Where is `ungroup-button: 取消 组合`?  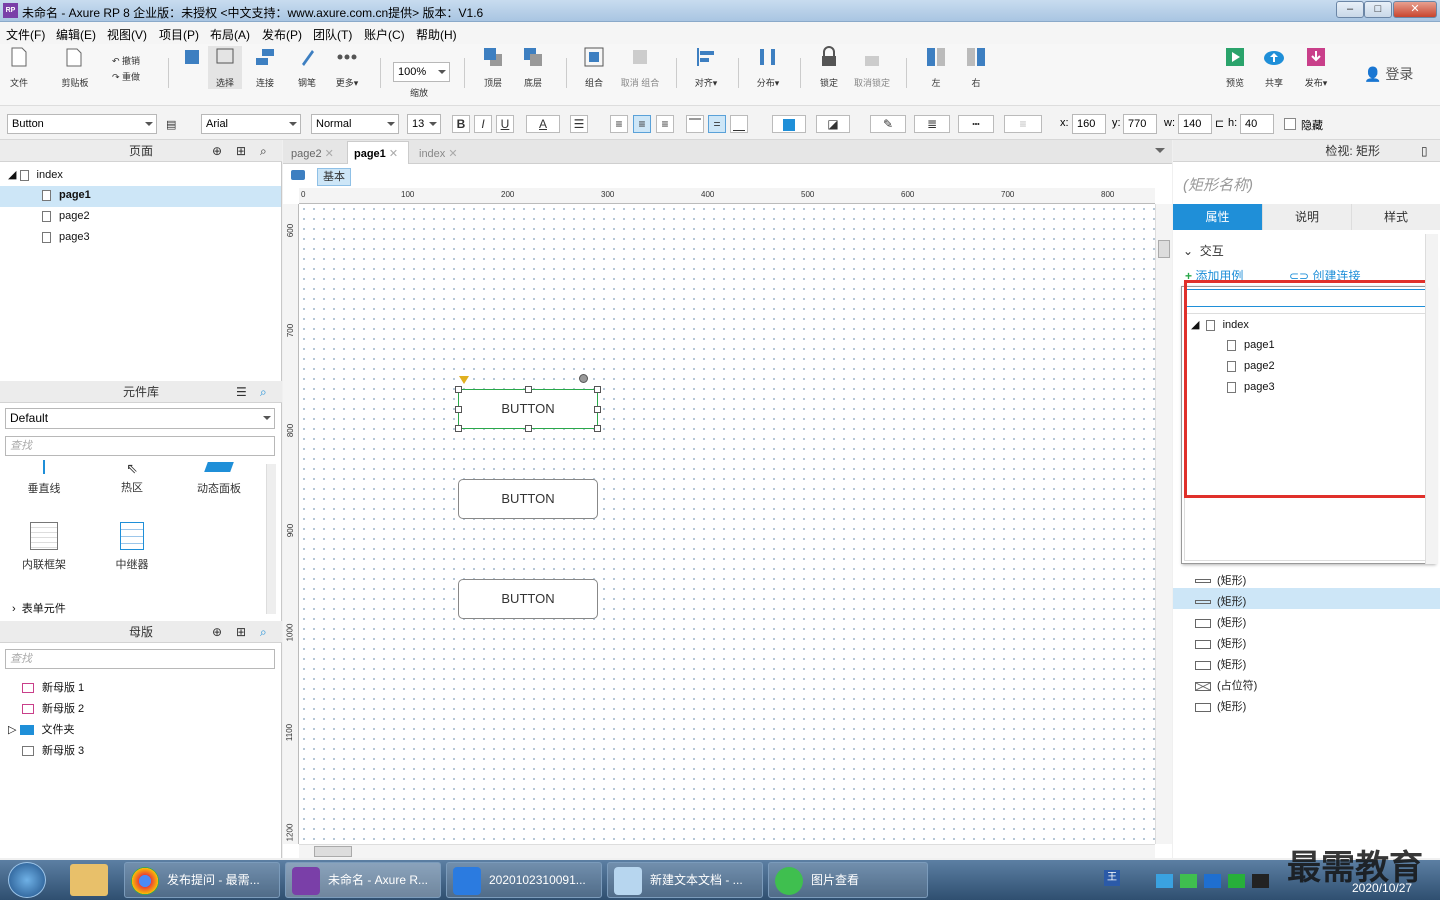
ungroup-button: 取消 组合 is located at coordinates (640, 67).